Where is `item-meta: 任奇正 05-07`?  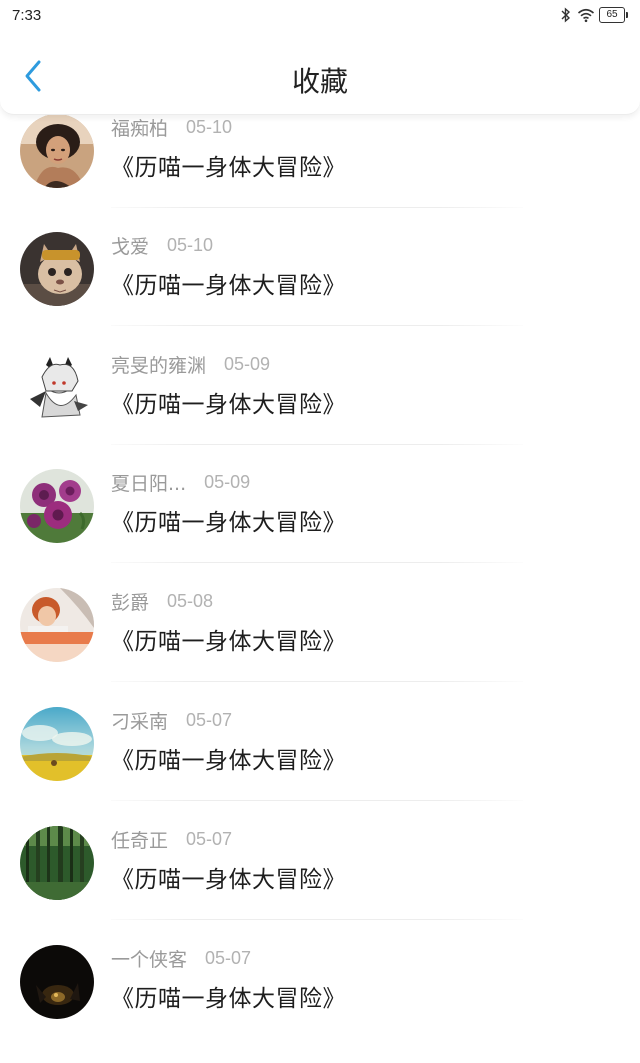 item-meta: 任奇正 05-07 is located at coordinates (171, 839).